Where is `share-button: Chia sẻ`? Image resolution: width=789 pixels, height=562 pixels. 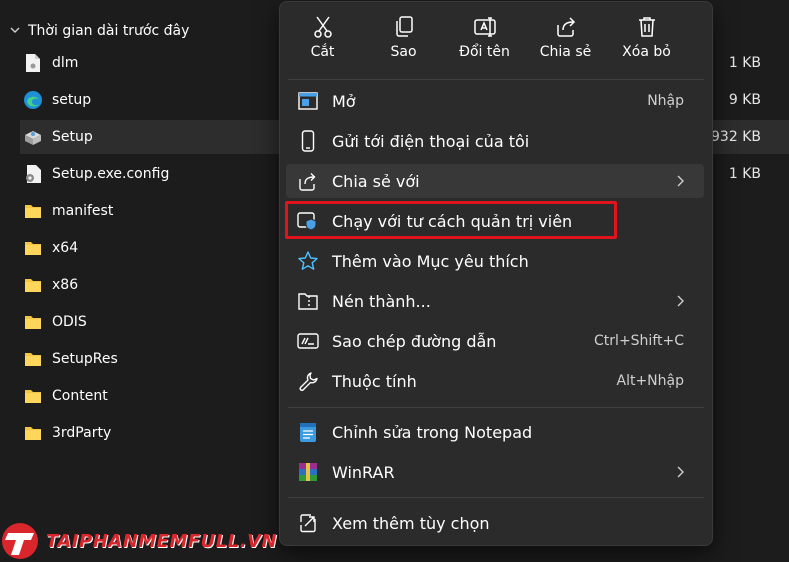
share-button: Chia sẻ is located at coordinates (565, 40).